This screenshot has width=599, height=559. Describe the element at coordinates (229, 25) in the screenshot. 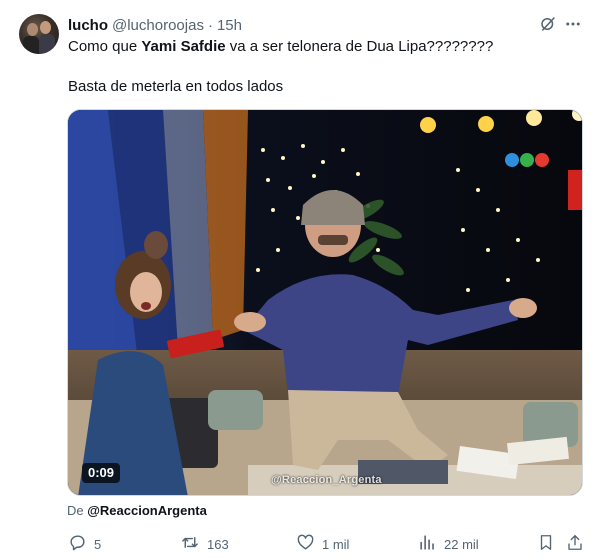

I see `timestamp: 15h` at that location.